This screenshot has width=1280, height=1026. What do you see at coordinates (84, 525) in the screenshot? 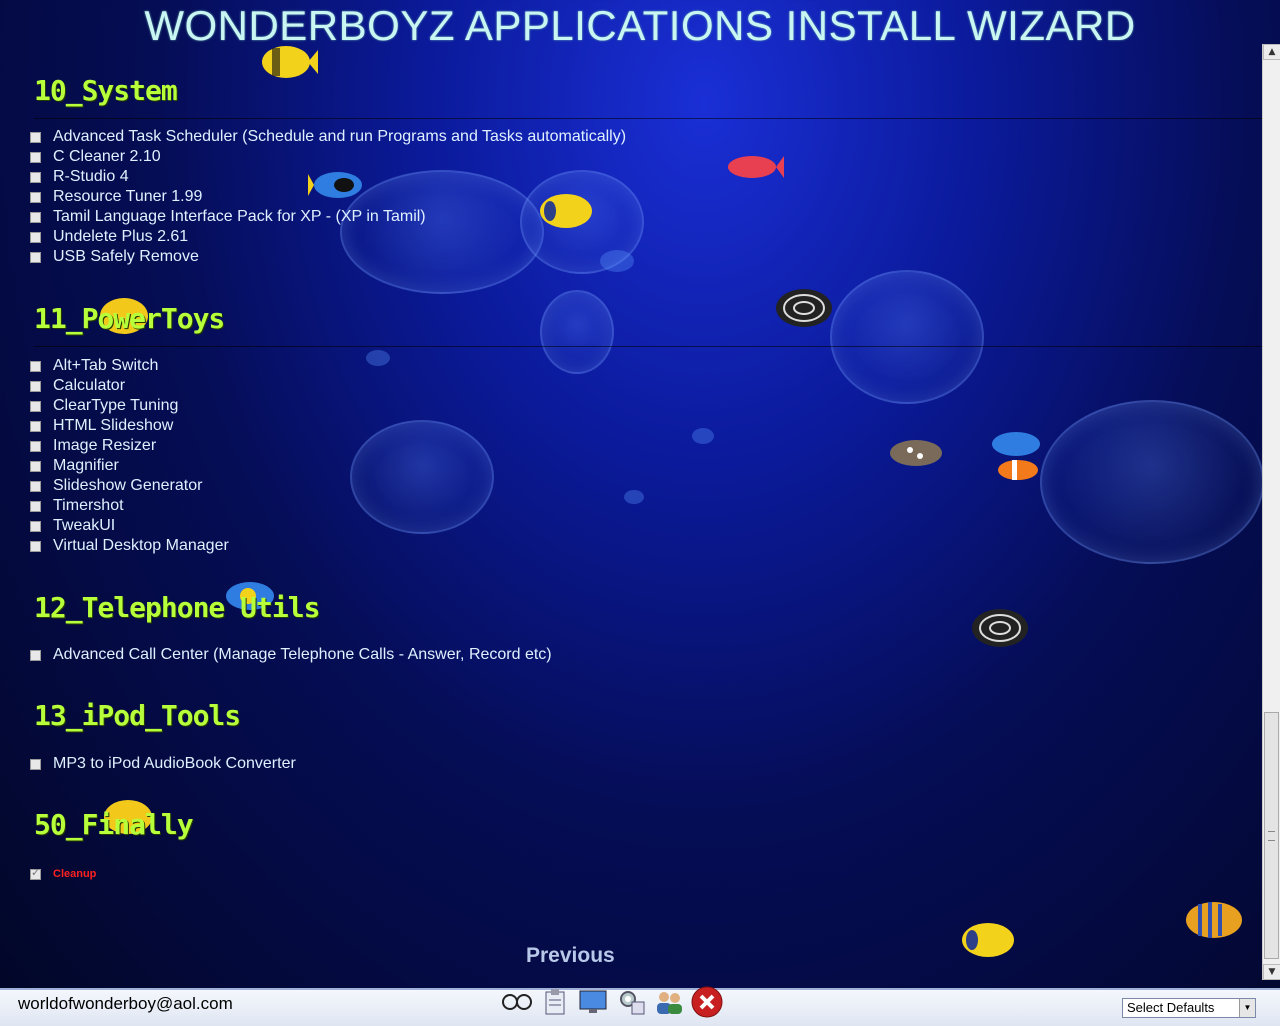
I see `item-label: TweakUI` at bounding box center [84, 525].